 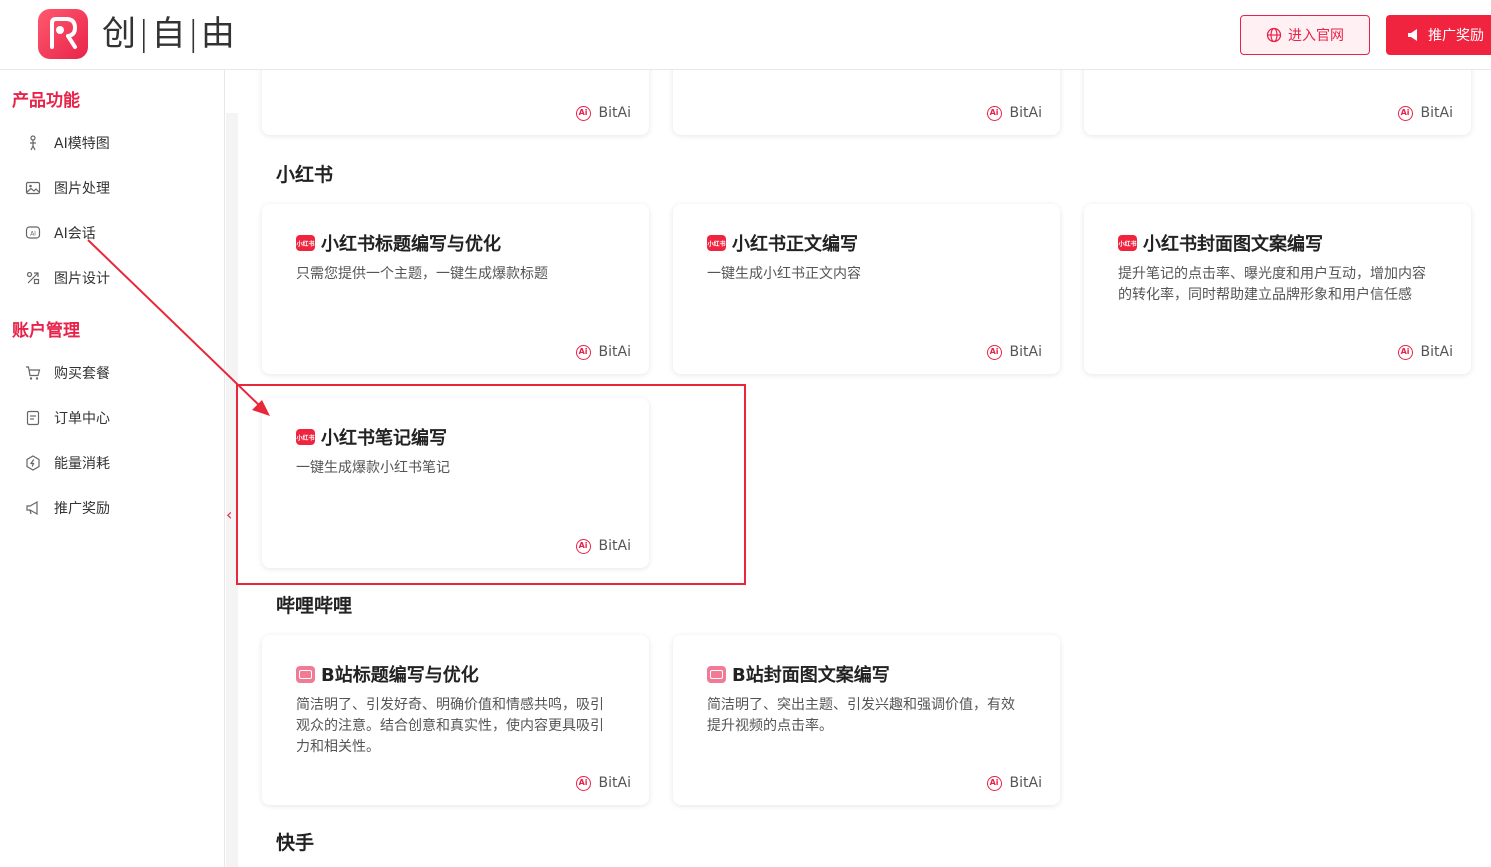 What do you see at coordinates (784, 274) in the screenshot?
I see `card-description: 一键生成小红书正文内容` at bounding box center [784, 274].